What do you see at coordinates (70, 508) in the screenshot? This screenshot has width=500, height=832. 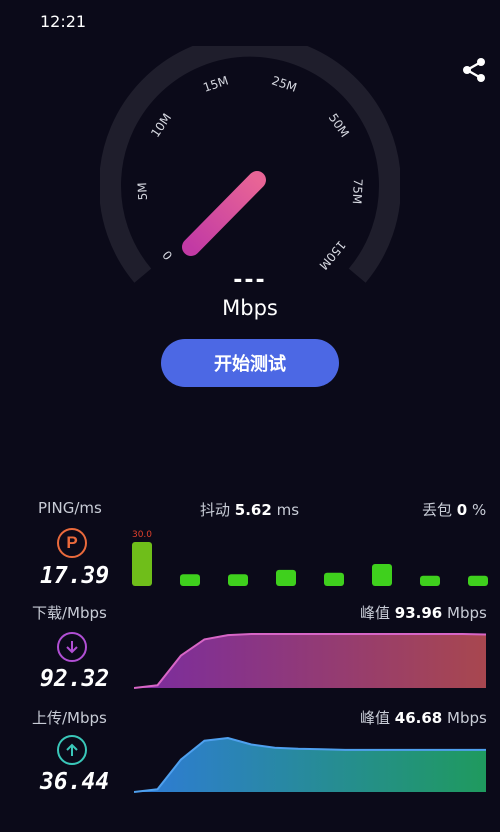 I see `ping-label: PING/ms` at bounding box center [70, 508].